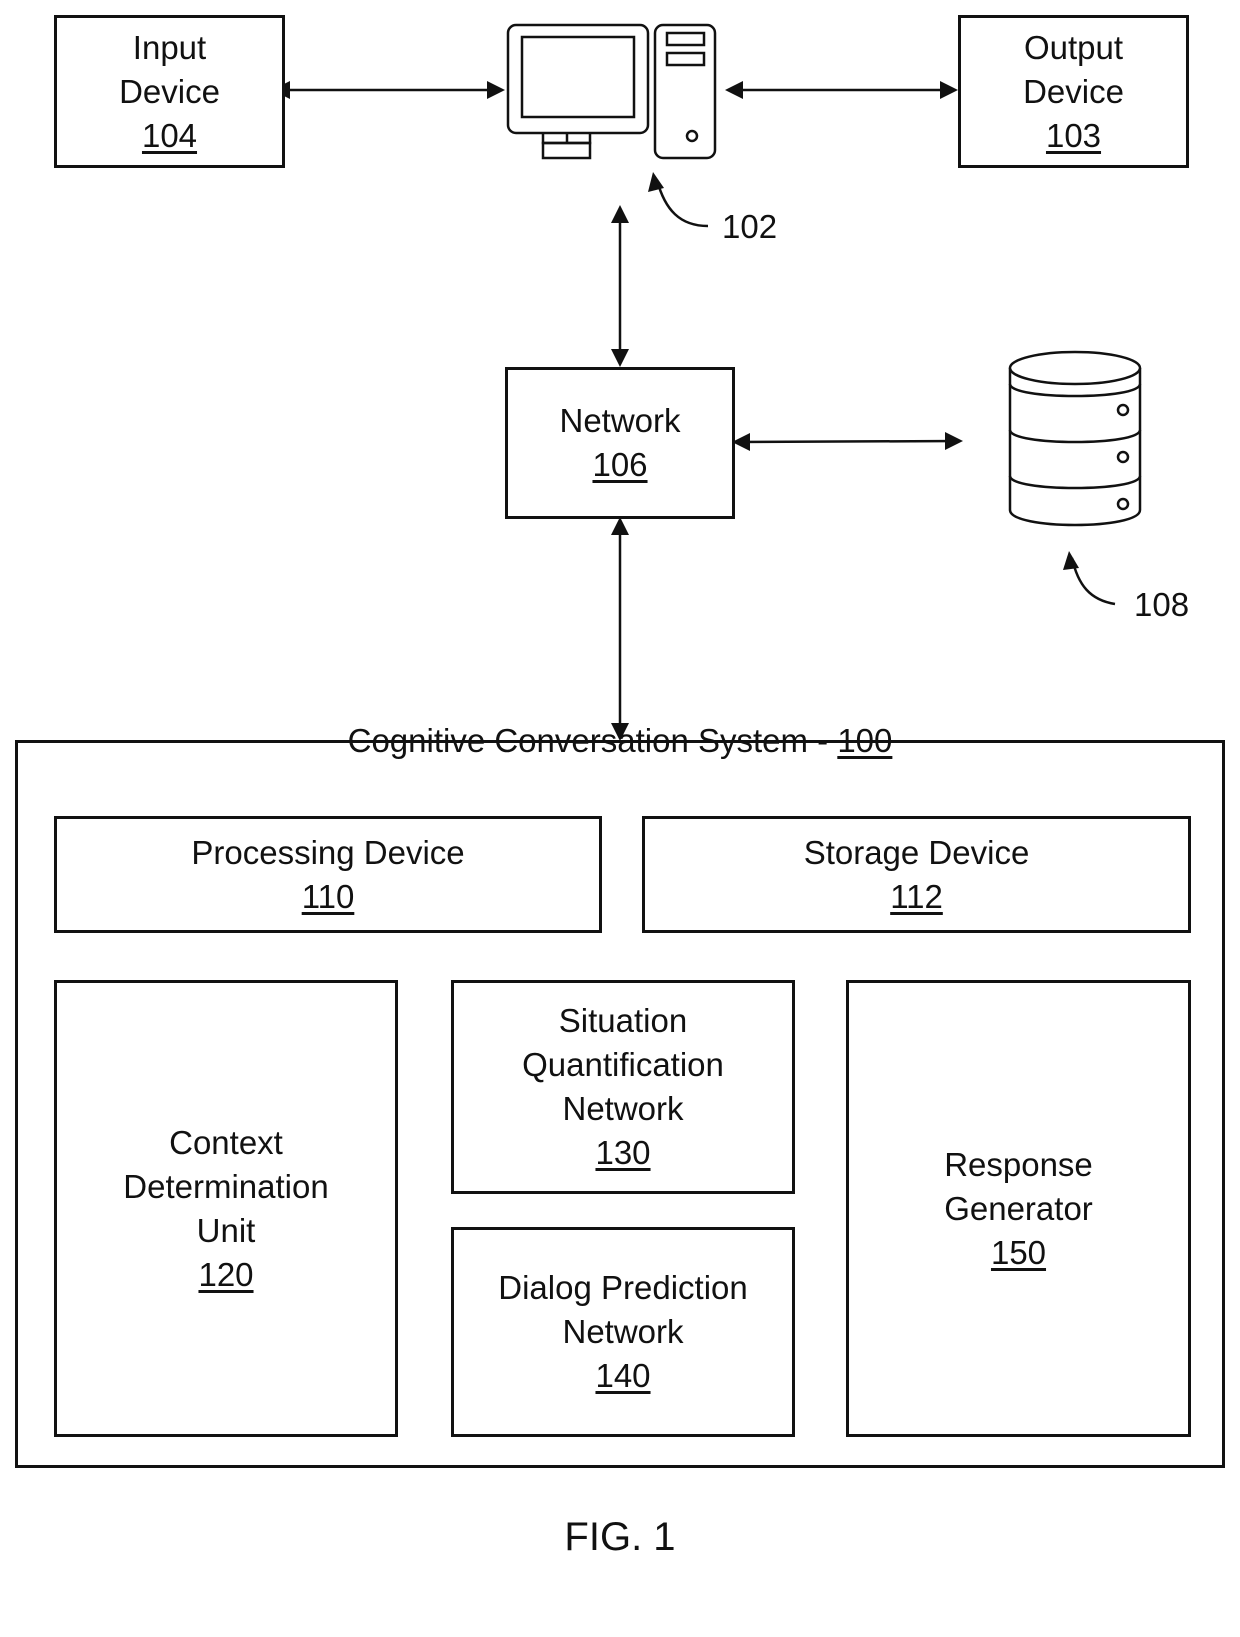 The height and width of the screenshot is (1637, 1240). I want to click on processing-device-label: Processing Device, so click(328, 852).